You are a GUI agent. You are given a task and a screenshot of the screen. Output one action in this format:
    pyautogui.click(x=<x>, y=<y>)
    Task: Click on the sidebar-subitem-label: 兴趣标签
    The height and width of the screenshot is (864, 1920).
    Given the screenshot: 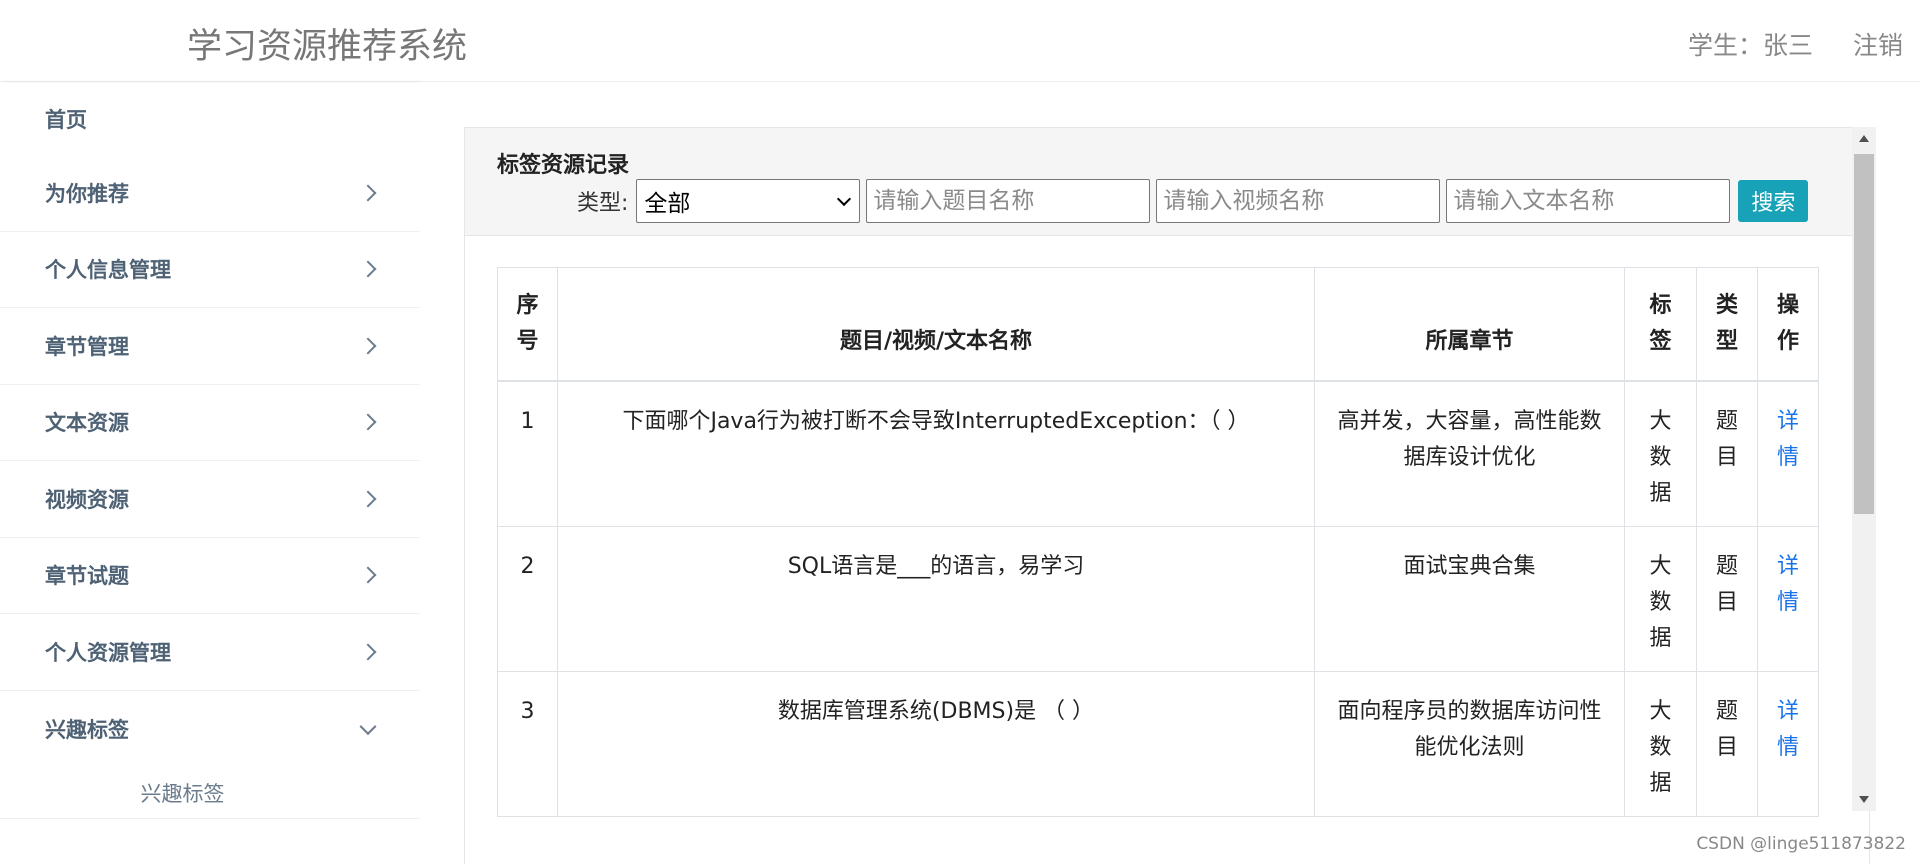 What is the action you would take?
    pyautogui.click(x=182, y=793)
    